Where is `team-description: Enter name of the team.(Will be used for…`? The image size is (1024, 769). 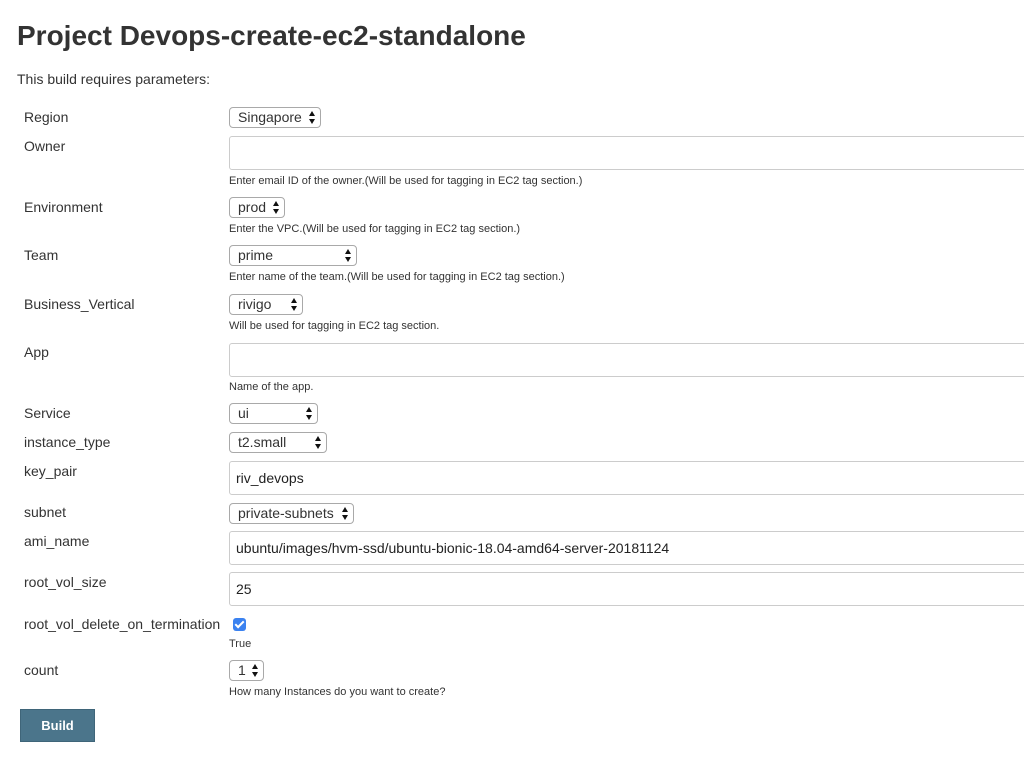 team-description: Enter name of the team.(Will be used for… is located at coordinates (397, 277).